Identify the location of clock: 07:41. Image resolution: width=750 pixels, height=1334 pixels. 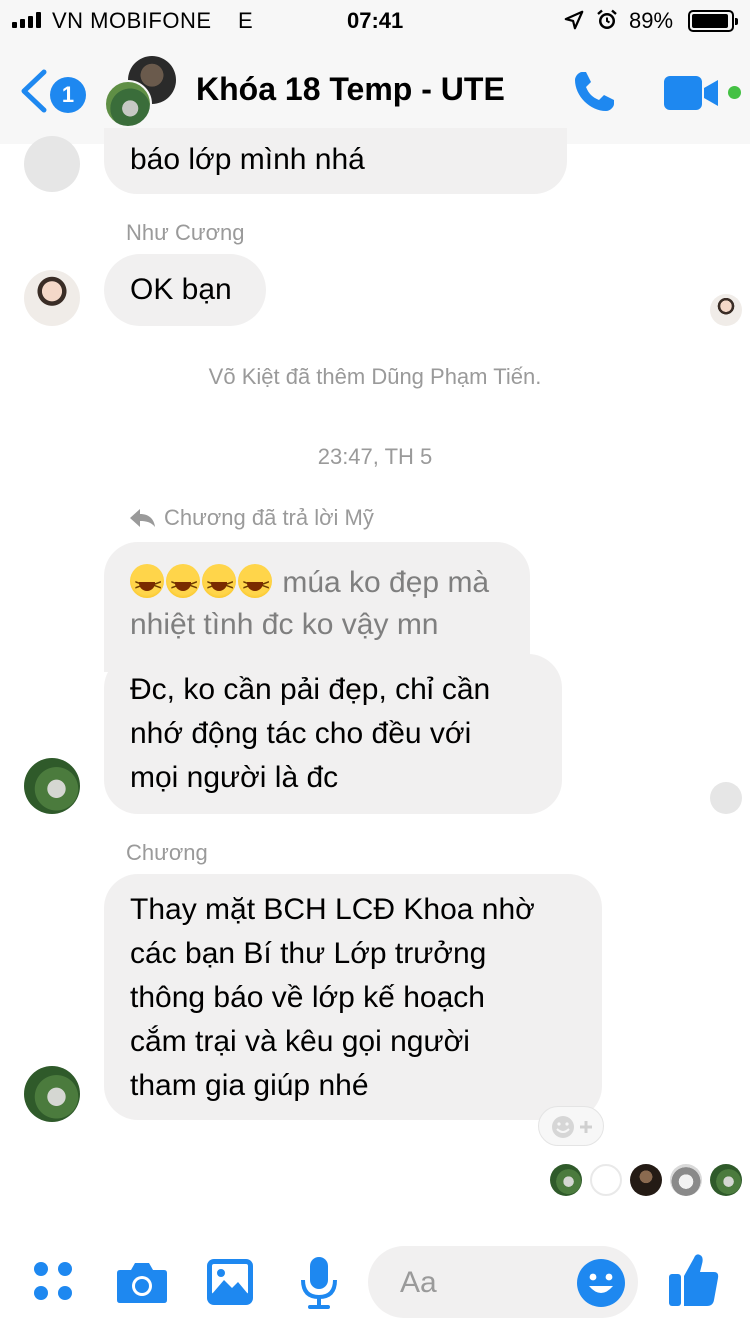
(375, 20).